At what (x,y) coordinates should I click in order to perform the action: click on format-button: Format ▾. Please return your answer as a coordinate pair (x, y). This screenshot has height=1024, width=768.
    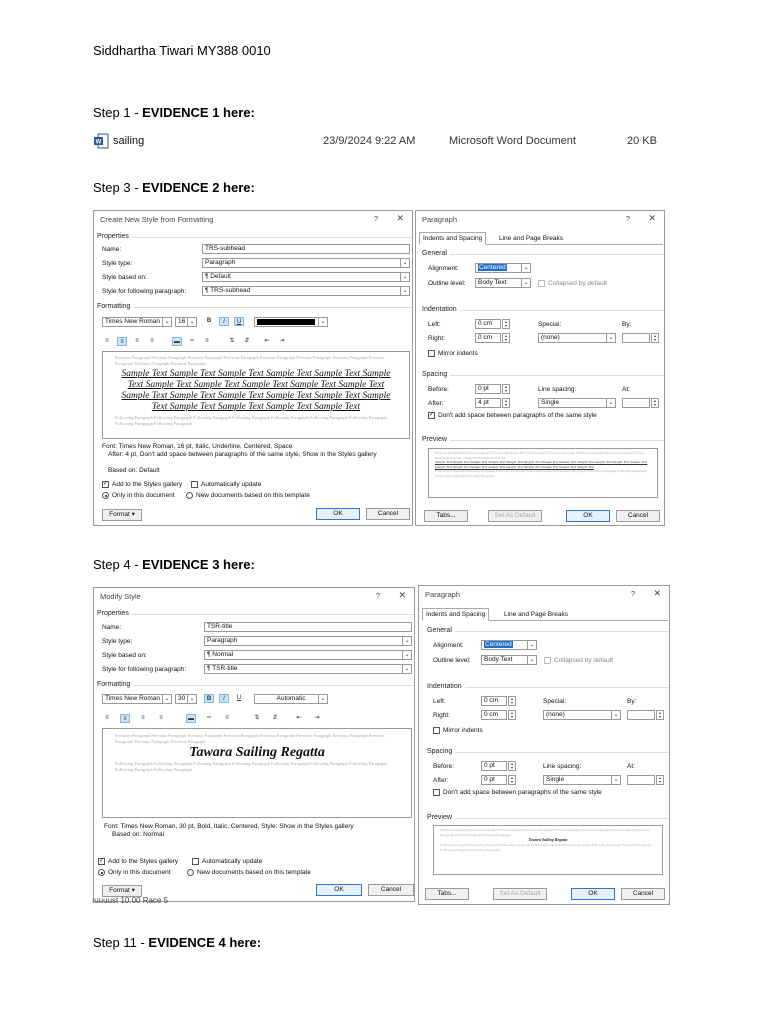
    Looking at the image, I should click on (122, 515).